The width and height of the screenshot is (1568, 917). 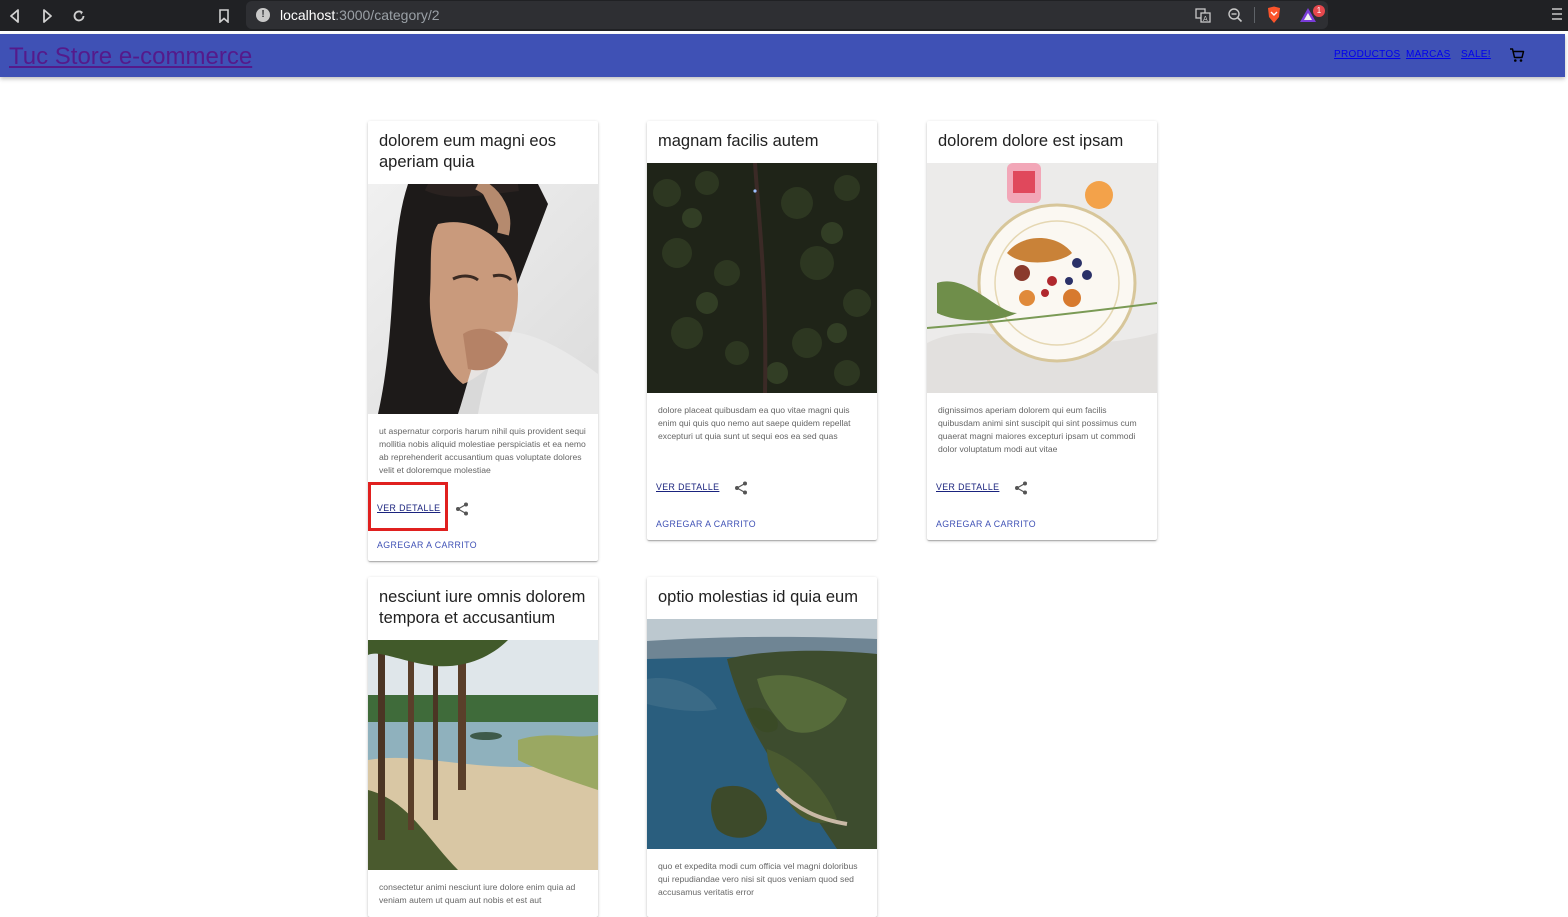 I want to click on product-title: dolorem eum magni eos aperiam quia, so click(x=468, y=151).